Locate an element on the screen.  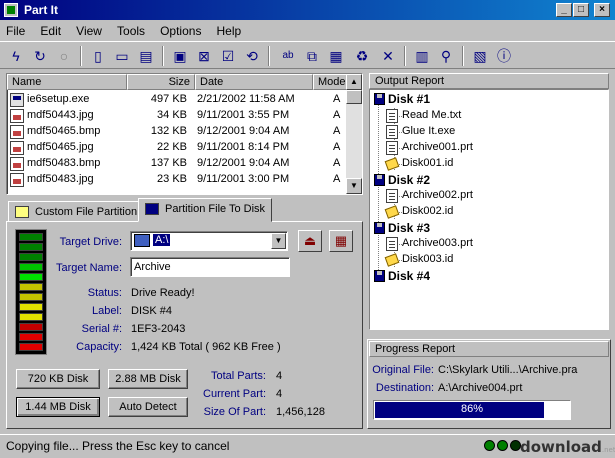
floppy-disk-icon is located at coordinates (379, 228).